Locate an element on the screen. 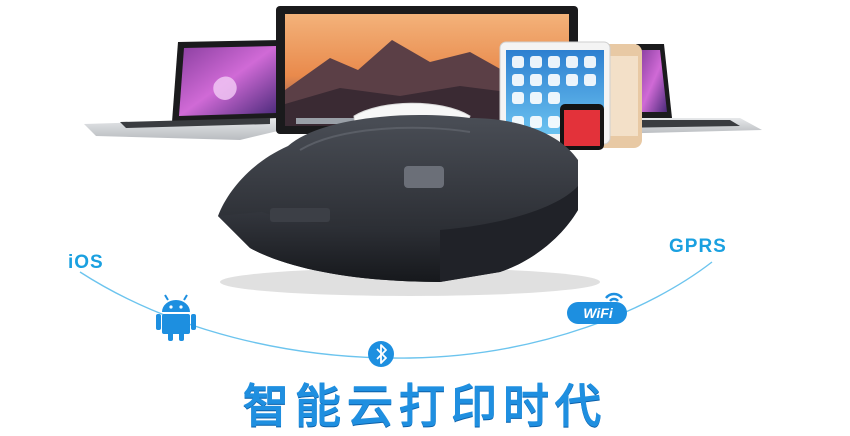 Image resolution: width=850 pixels, height=436 pixels. android-icon is located at coordinates (176, 317).